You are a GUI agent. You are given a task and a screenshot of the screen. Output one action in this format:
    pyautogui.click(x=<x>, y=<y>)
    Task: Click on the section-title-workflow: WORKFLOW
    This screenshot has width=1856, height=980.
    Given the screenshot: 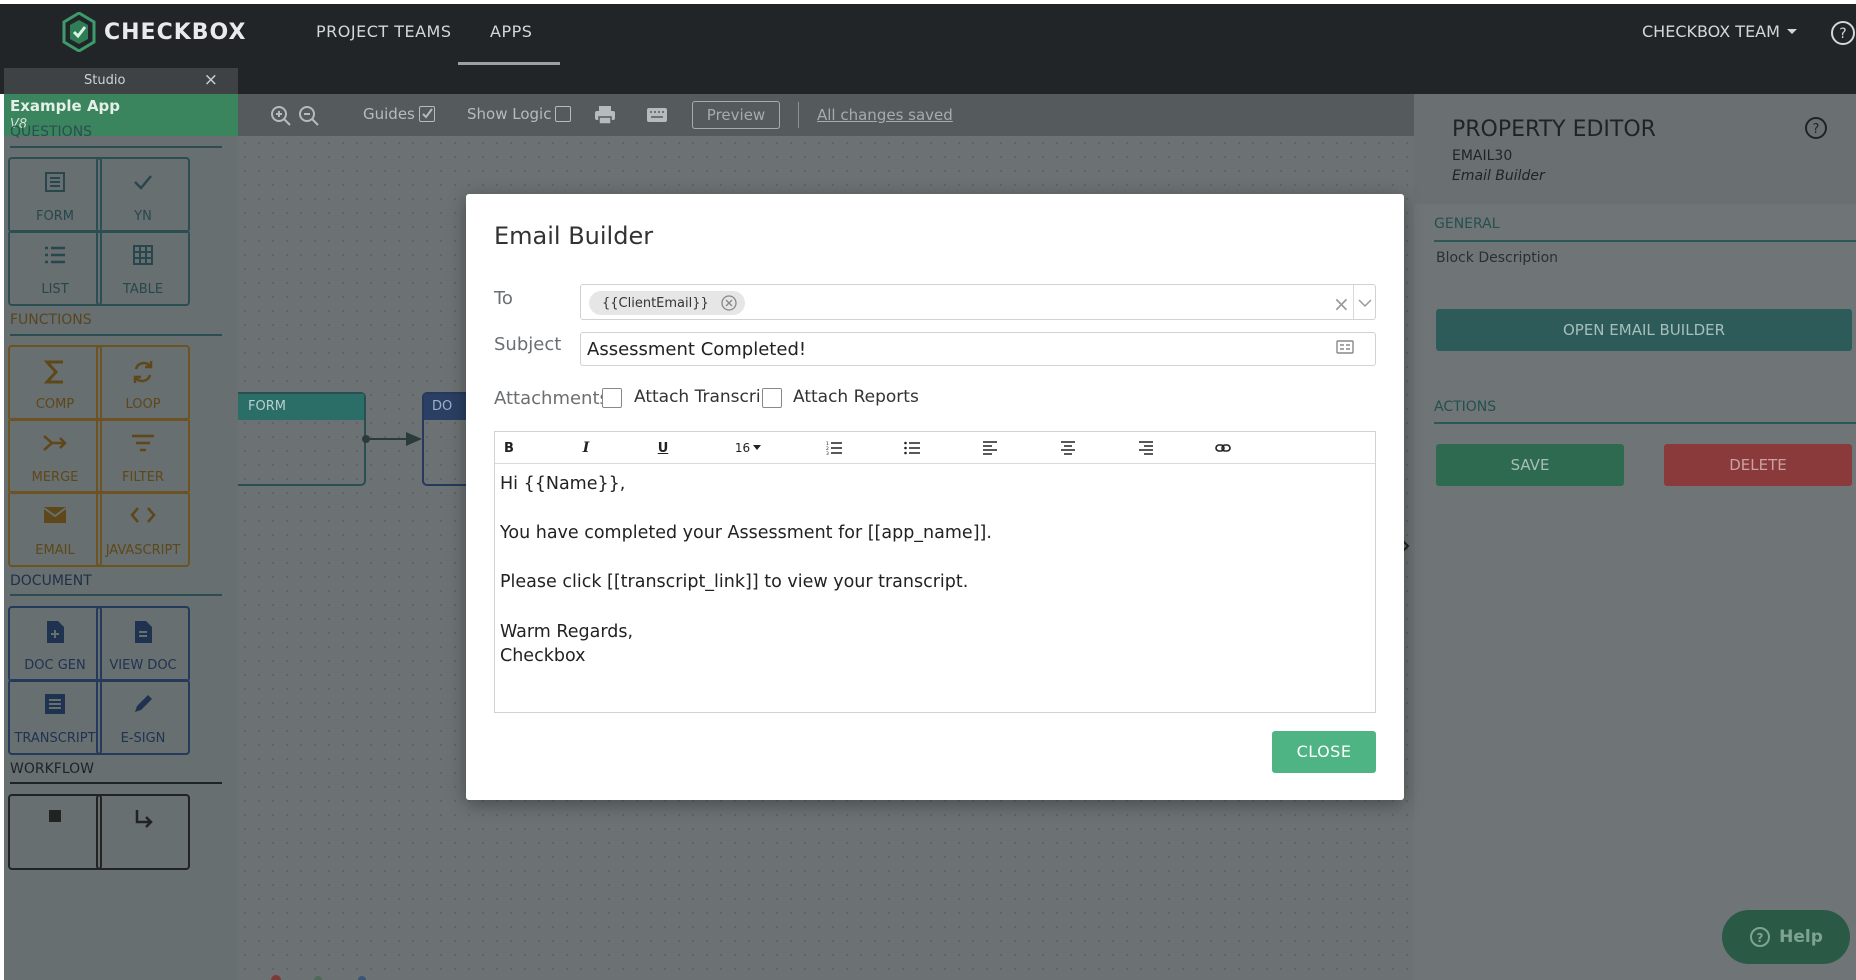 What is the action you would take?
    pyautogui.click(x=52, y=769)
    